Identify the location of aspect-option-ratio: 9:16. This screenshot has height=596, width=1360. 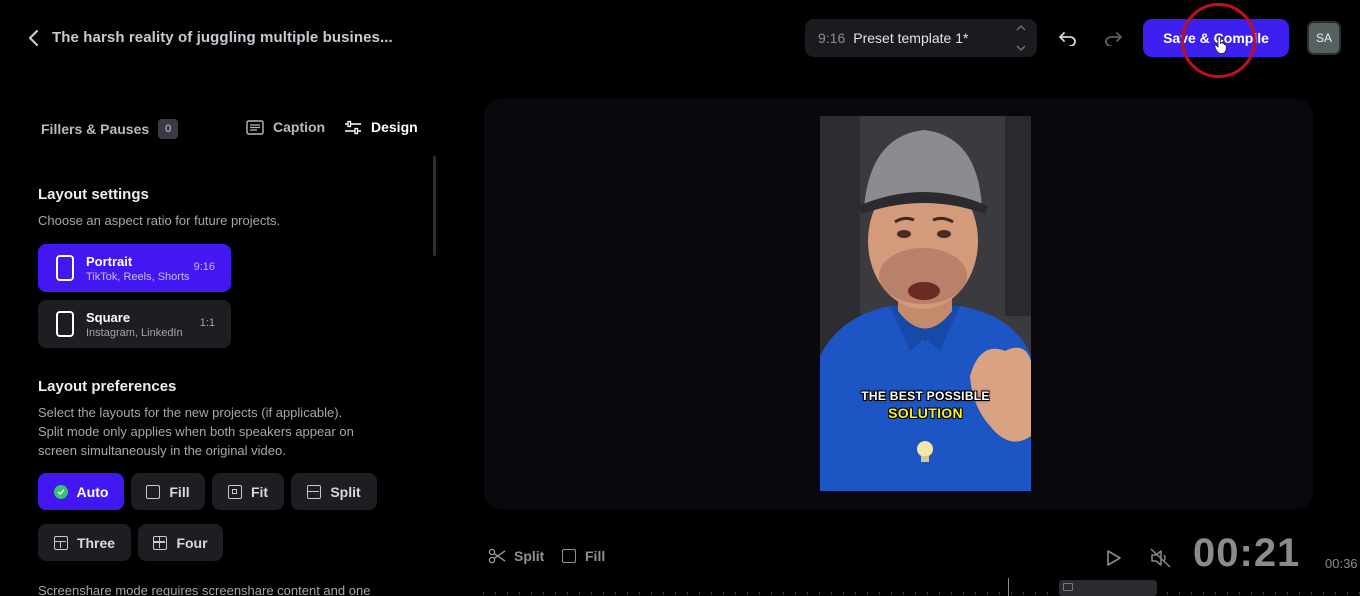
(204, 267).